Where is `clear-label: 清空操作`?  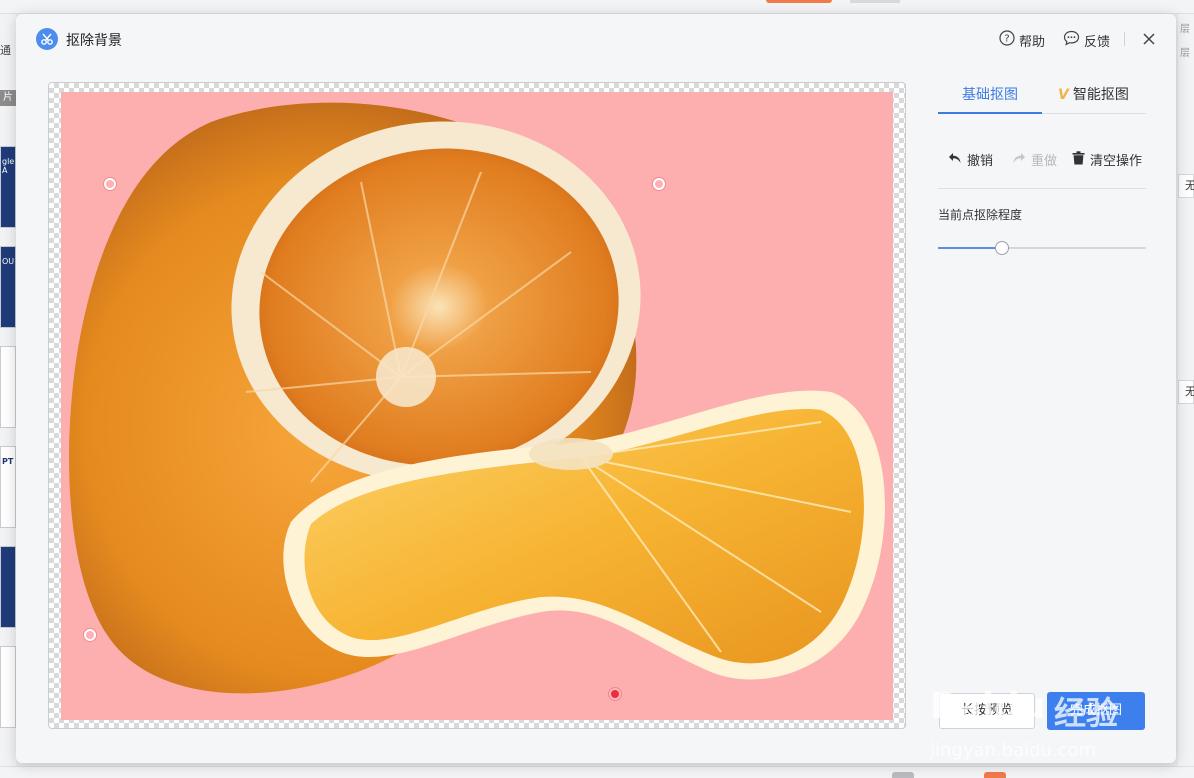
clear-label: 清空操作 is located at coordinates (1116, 161).